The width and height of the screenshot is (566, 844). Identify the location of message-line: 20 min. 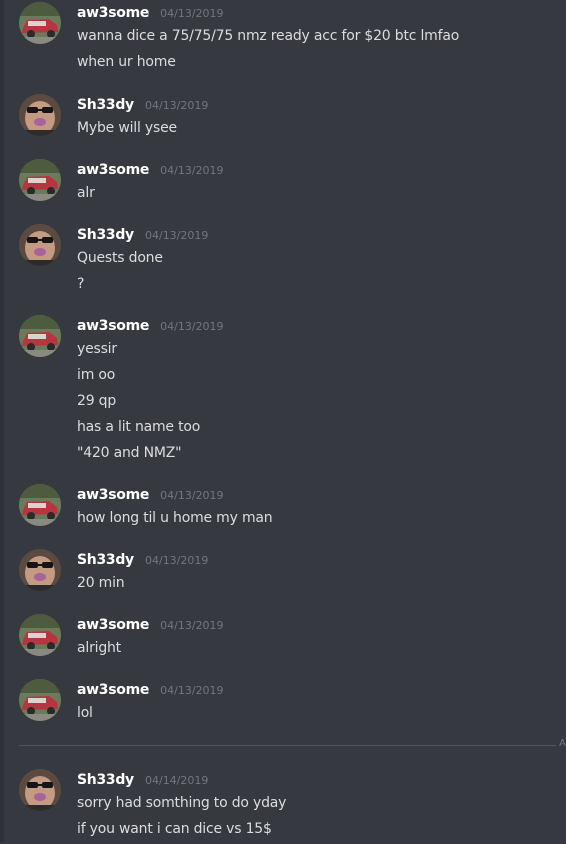
(101, 583).